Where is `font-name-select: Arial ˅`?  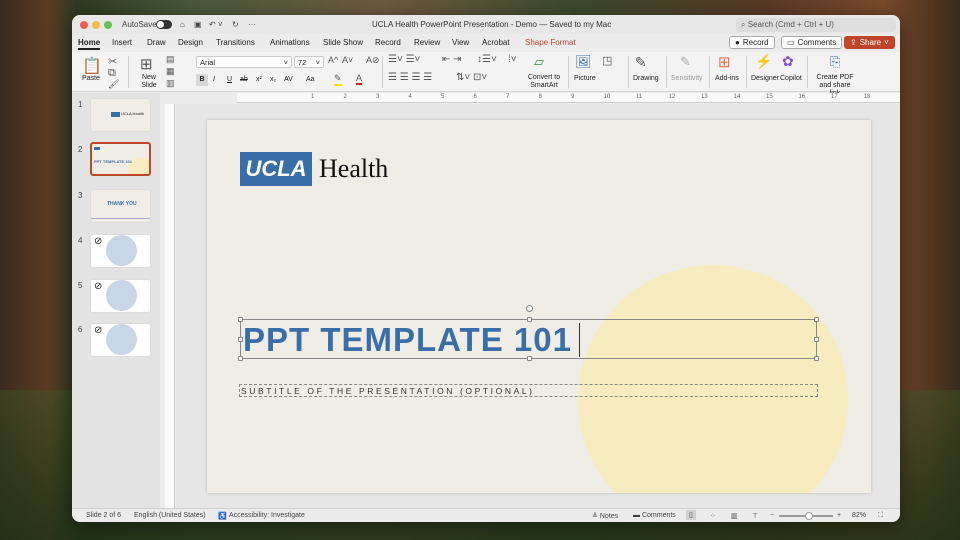
font-name-select: Arial ˅ is located at coordinates (244, 62).